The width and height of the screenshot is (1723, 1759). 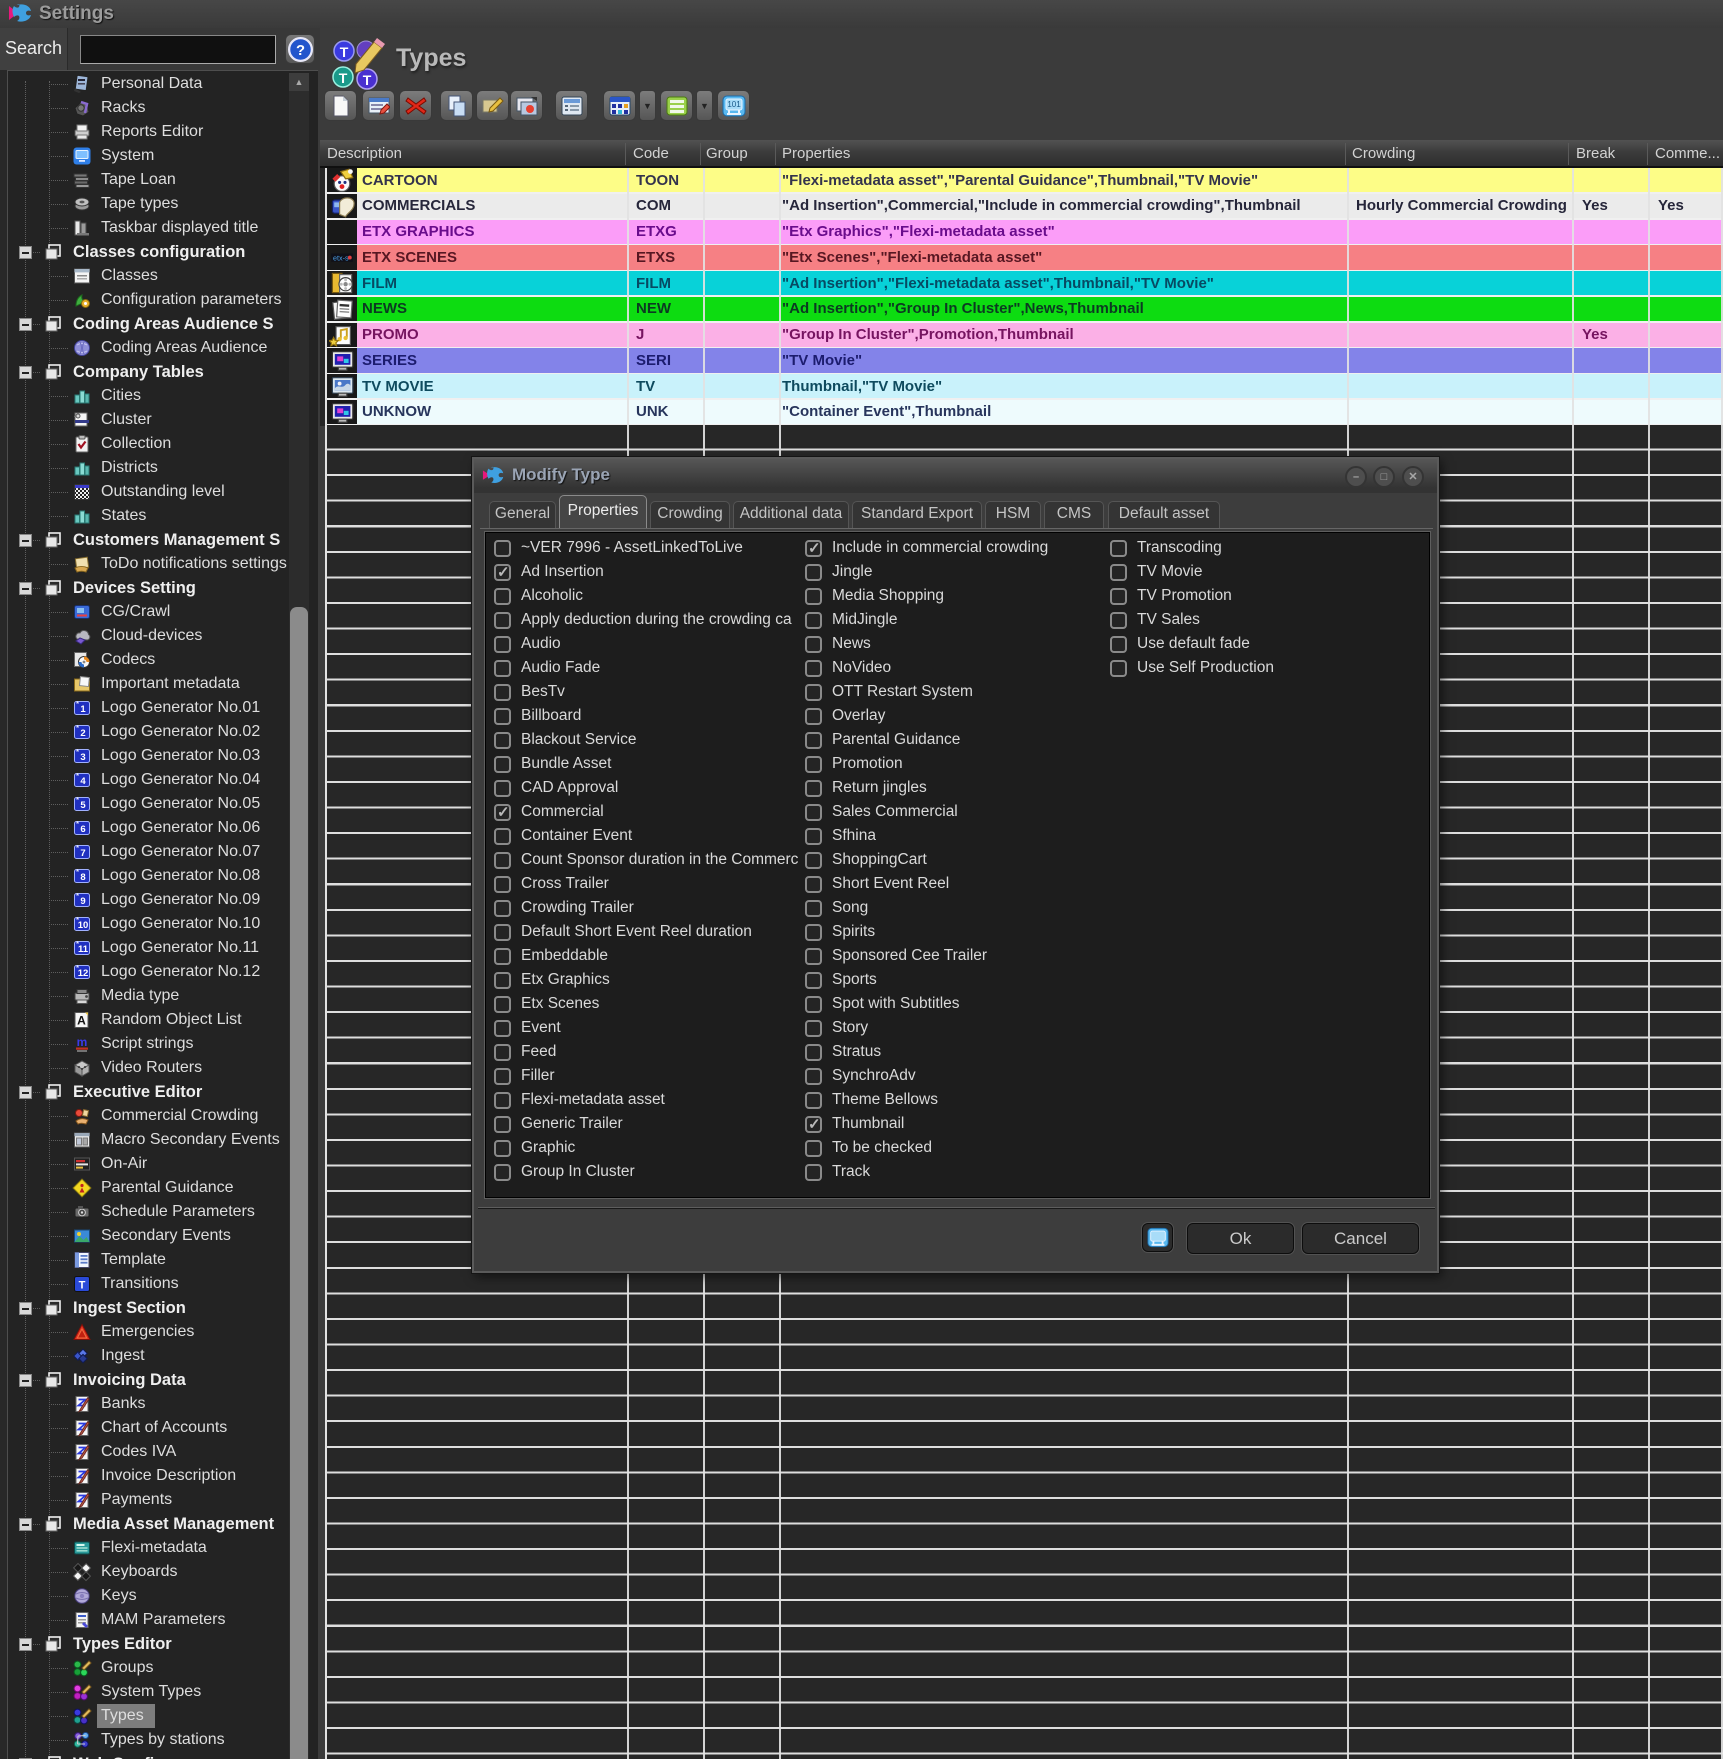 What do you see at coordinates (83, 709) in the screenshot?
I see `svg-text: 1` at bounding box center [83, 709].